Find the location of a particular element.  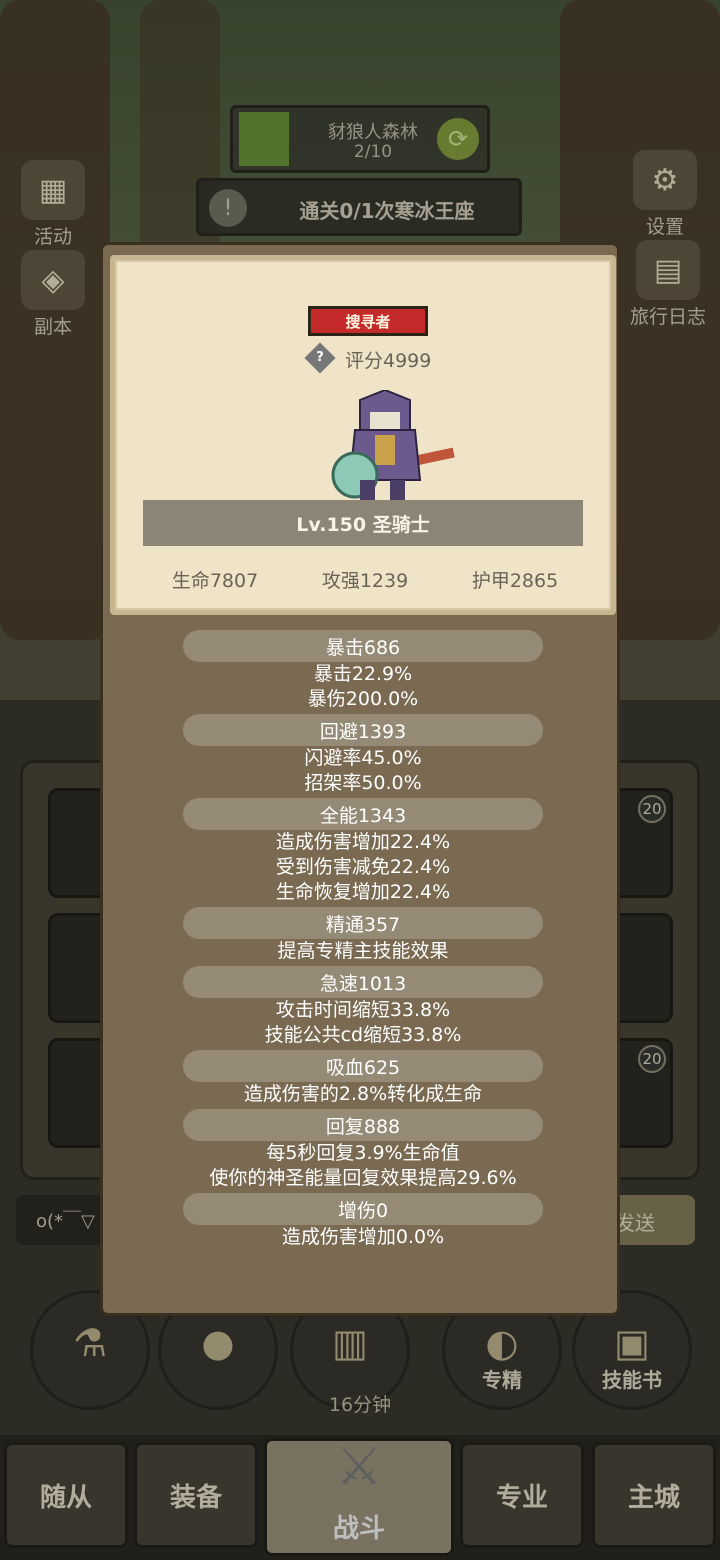

stat-group-damage-bonus: 增伤0 造成伤害增加0.0% is located at coordinates (363, 1221).